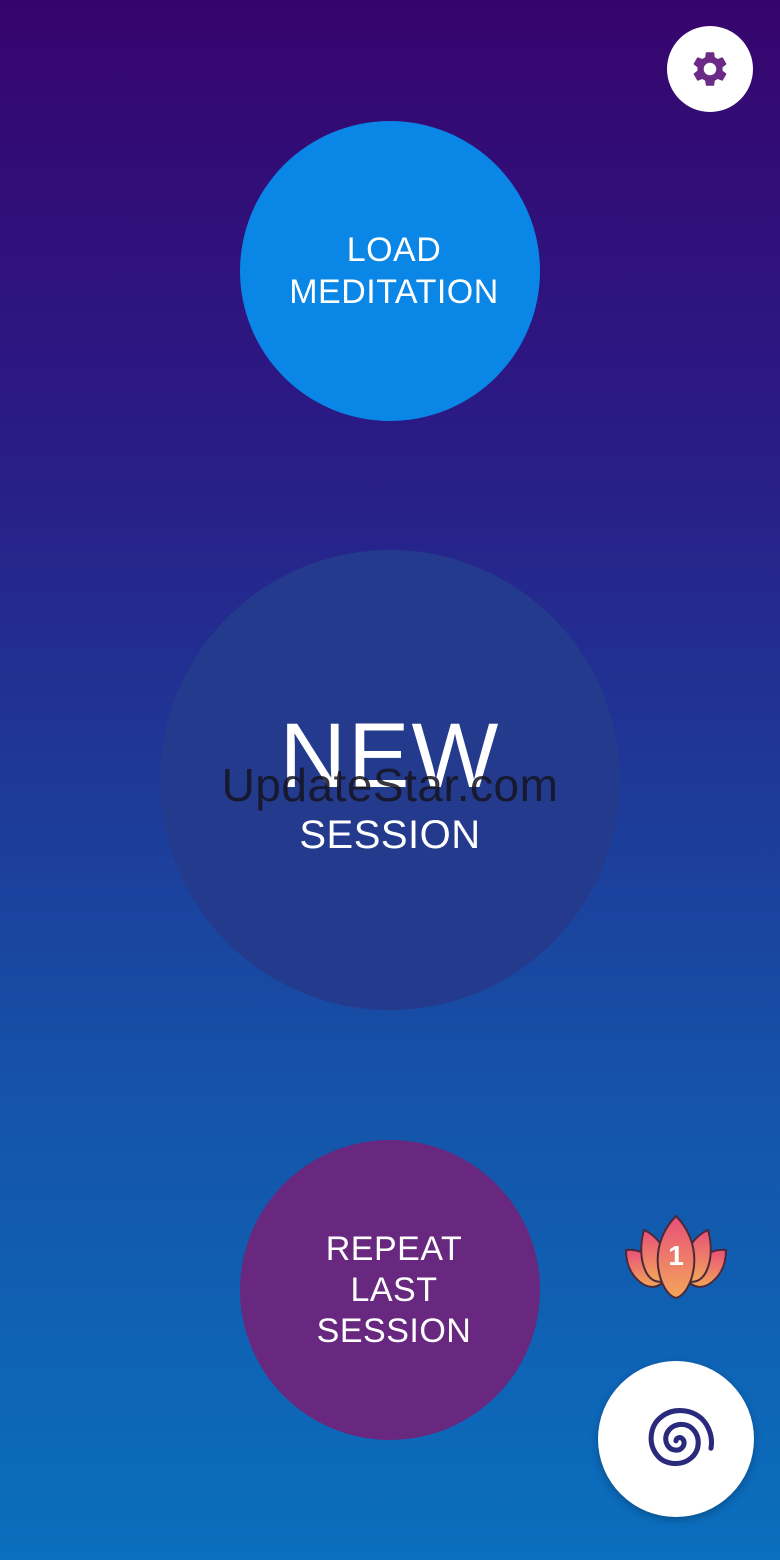 The image size is (780, 1560). What do you see at coordinates (394, 250) in the screenshot?
I see `load-meditation-label-line1: LOAD` at bounding box center [394, 250].